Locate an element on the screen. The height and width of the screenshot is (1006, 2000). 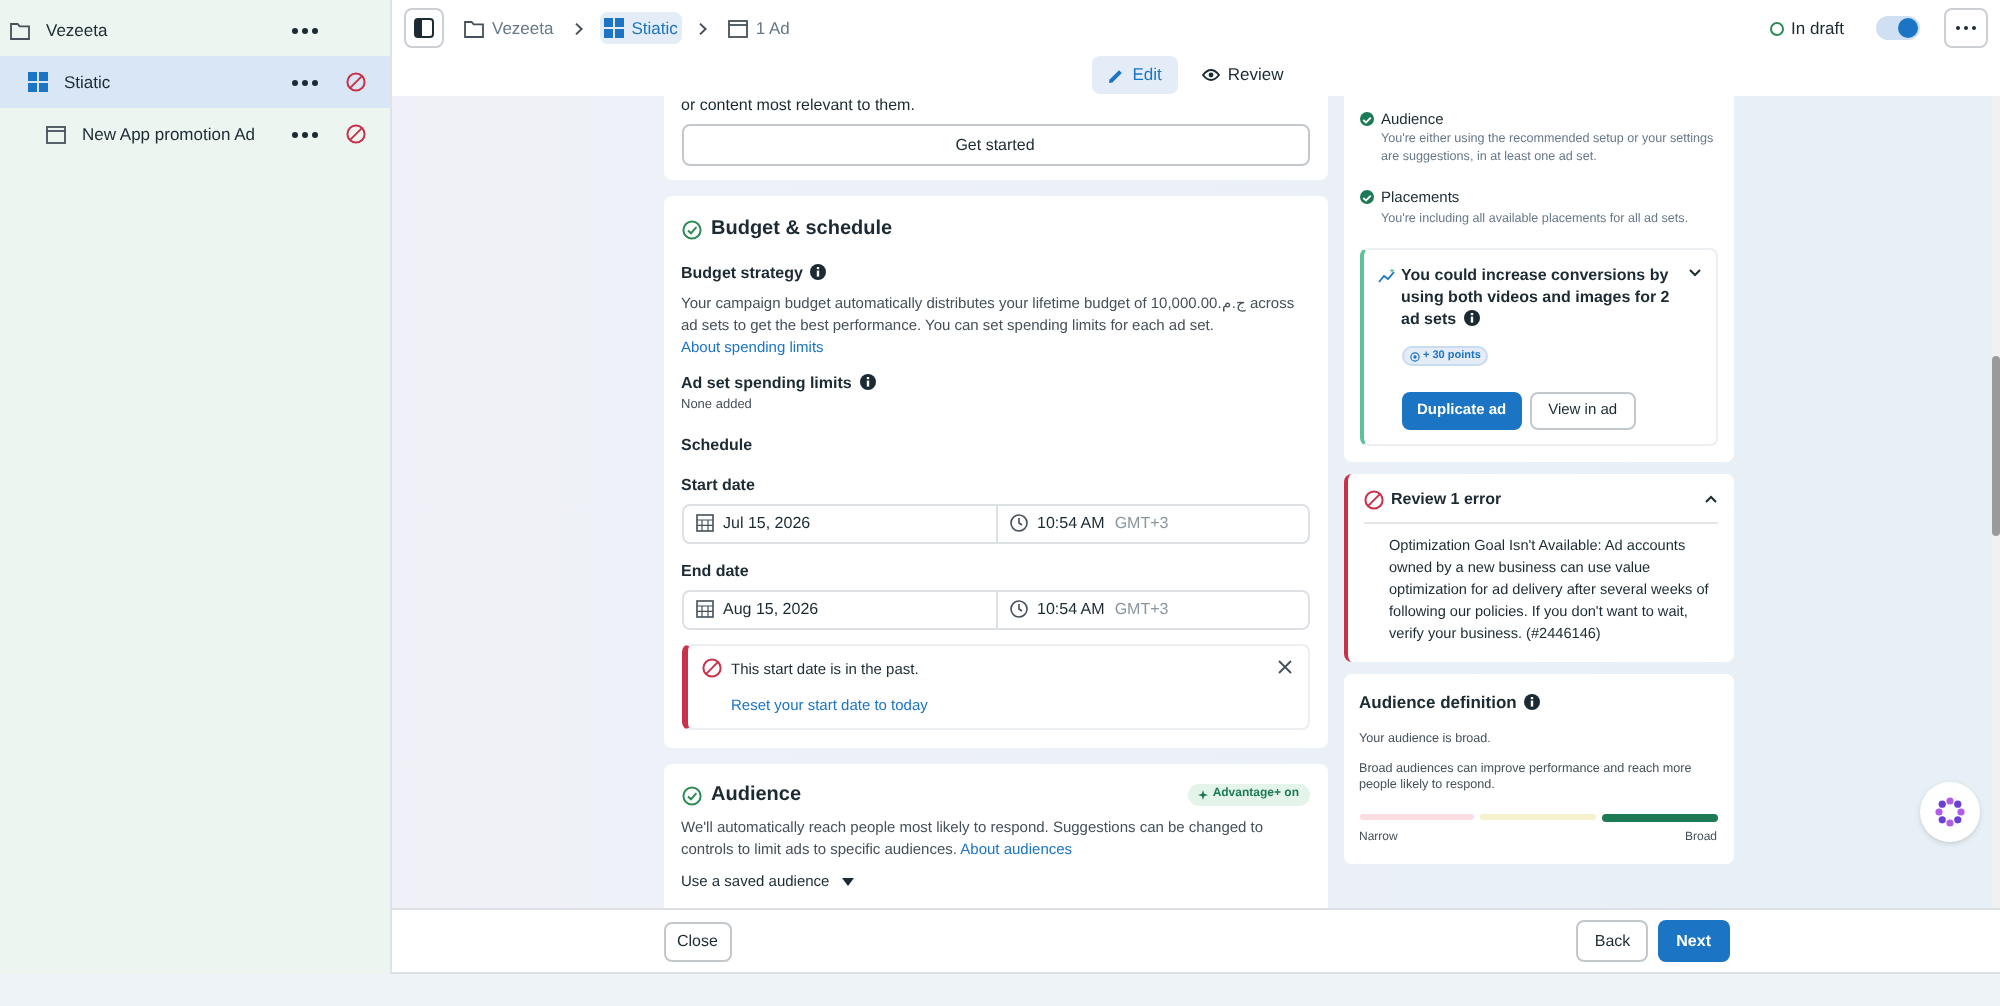
mode-tab: Edit is located at coordinates (1135, 75).